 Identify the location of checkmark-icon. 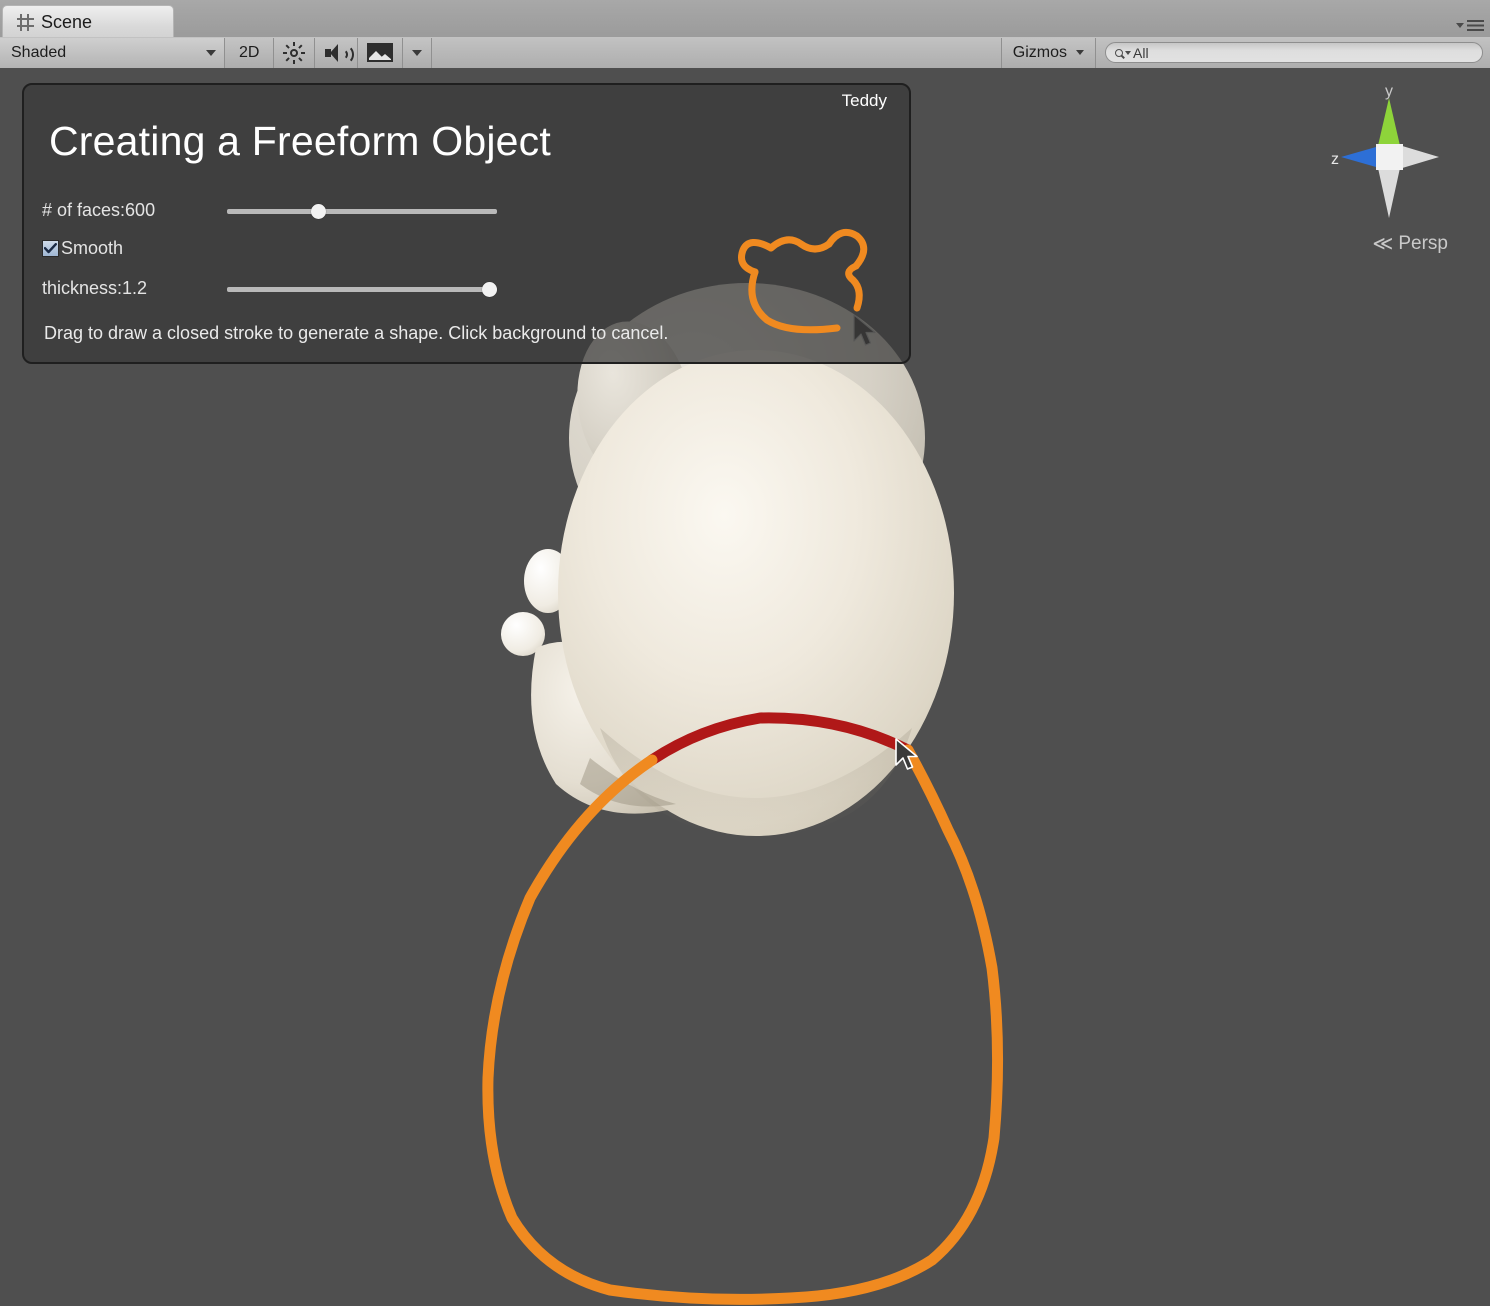
(50, 248).